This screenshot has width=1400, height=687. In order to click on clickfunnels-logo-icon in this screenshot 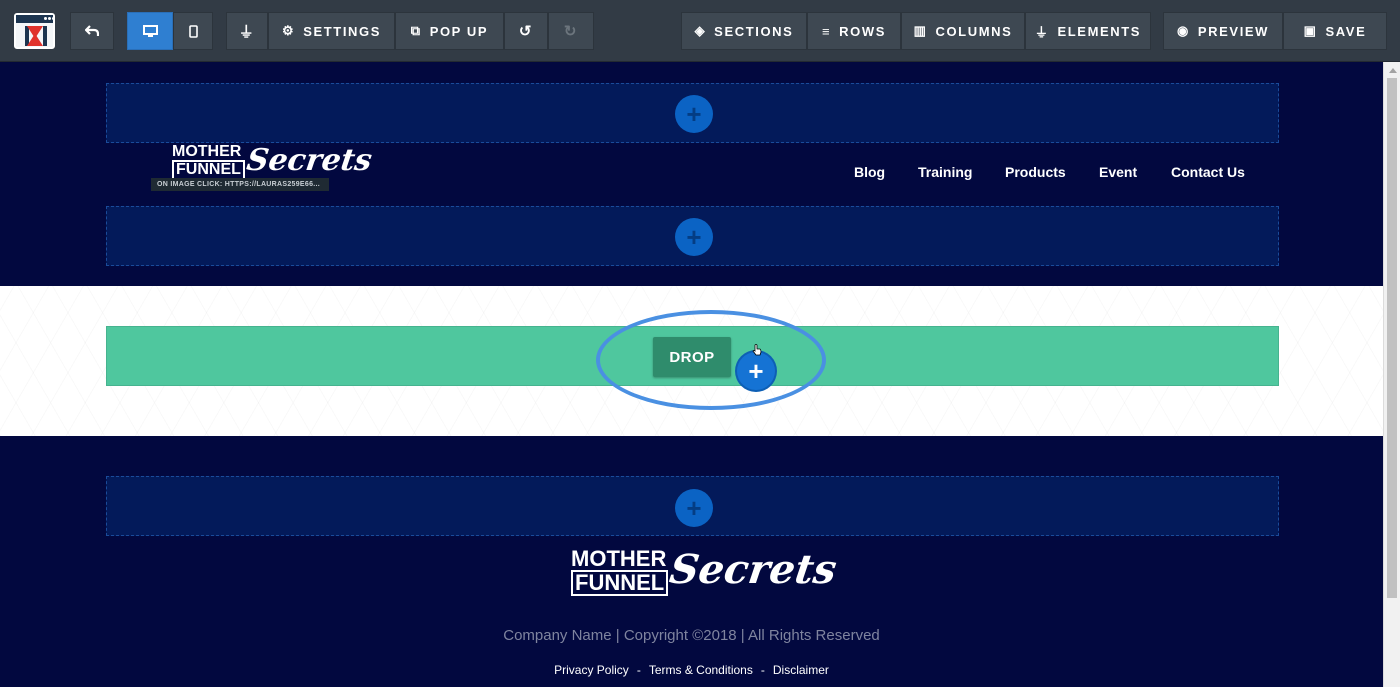, I will do `click(34, 31)`.